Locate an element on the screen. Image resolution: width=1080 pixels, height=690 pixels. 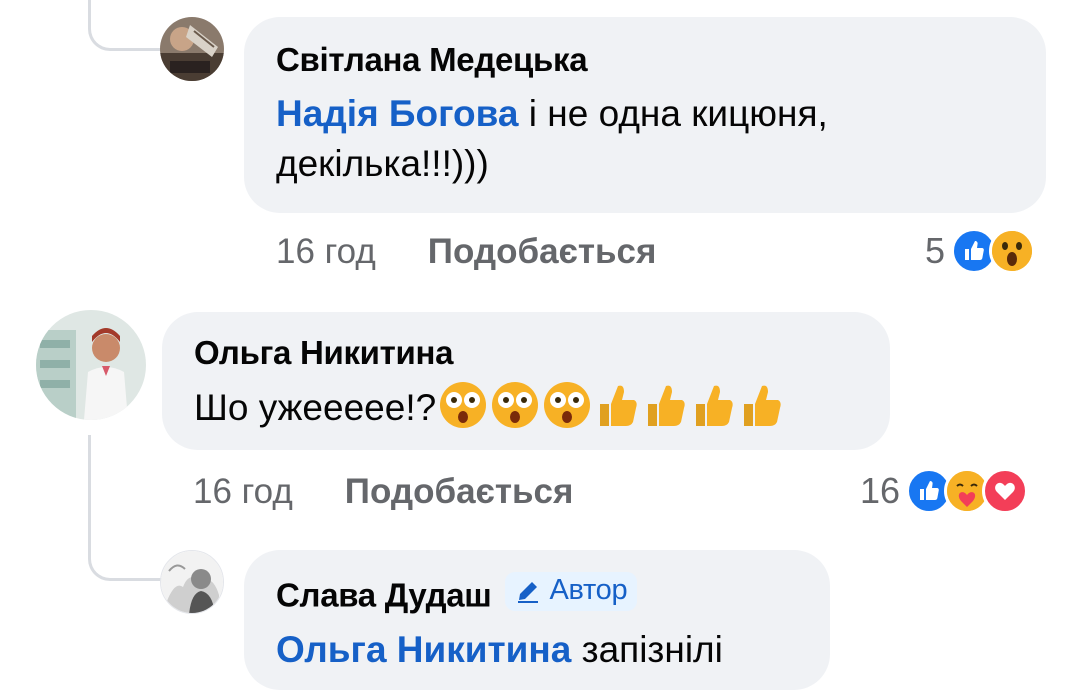
author-badge: Автор is located at coordinates (571, 591).